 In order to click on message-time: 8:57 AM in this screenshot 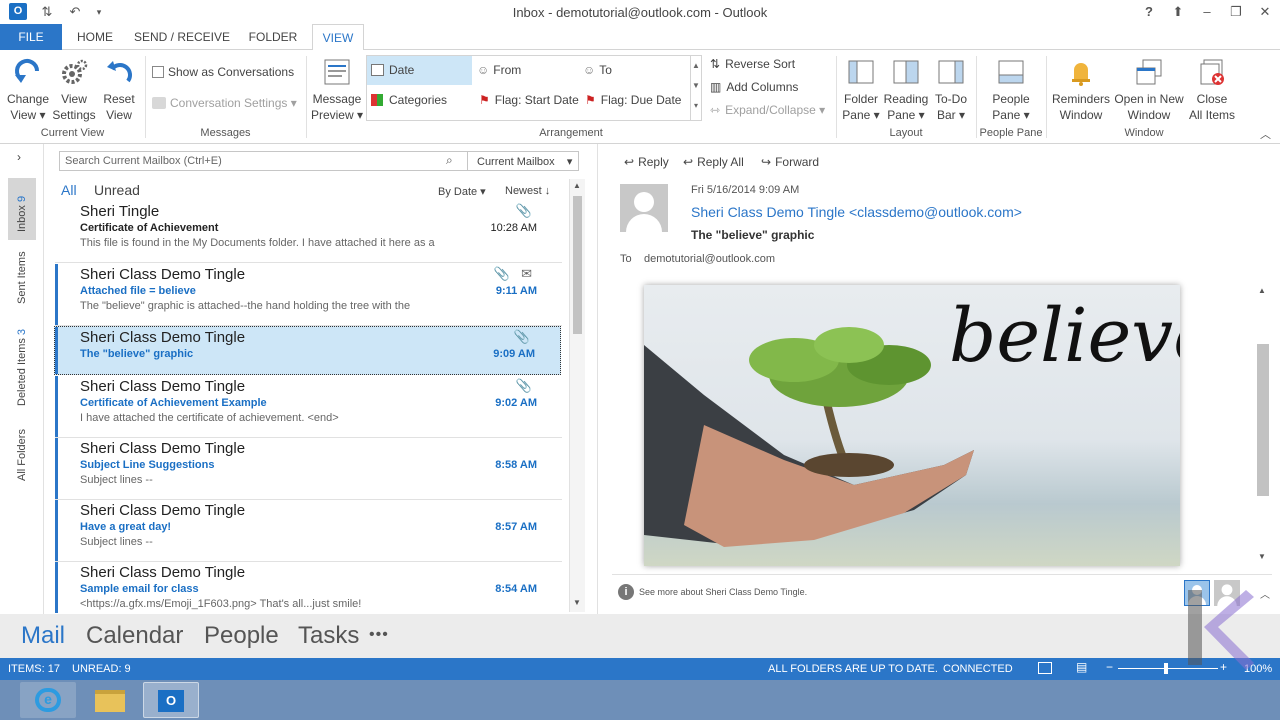, I will do `click(516, 527)`.